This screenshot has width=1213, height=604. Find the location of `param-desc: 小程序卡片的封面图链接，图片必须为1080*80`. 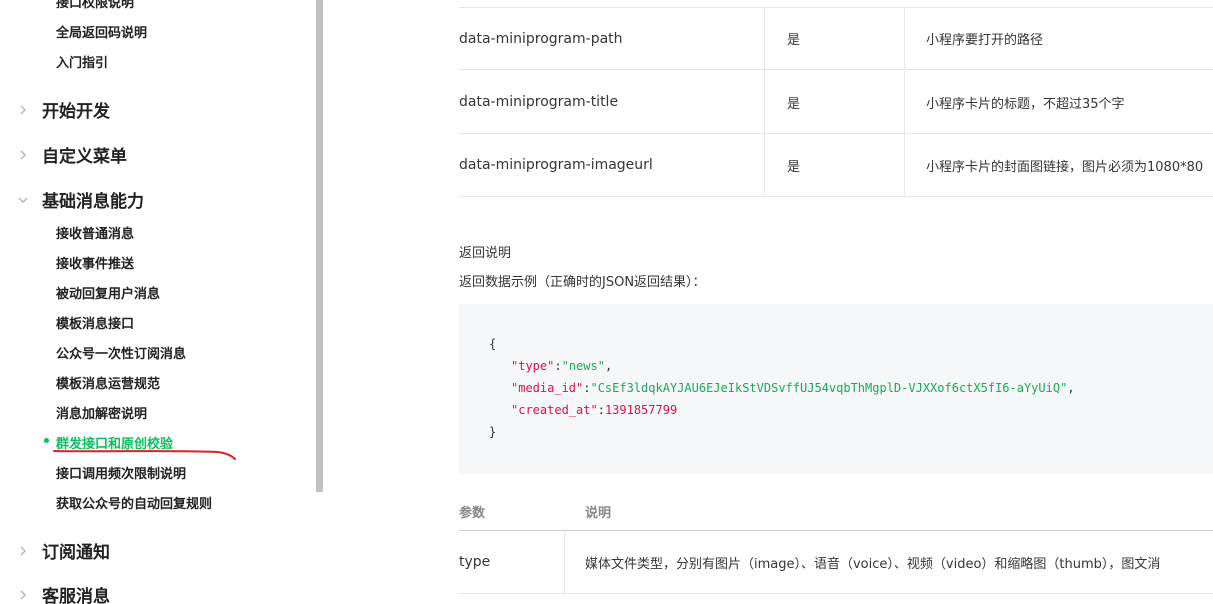

param-desc: 小程序卡片的封面图链接，图片必须为1080*80 is located at coordinates (1065, 167).